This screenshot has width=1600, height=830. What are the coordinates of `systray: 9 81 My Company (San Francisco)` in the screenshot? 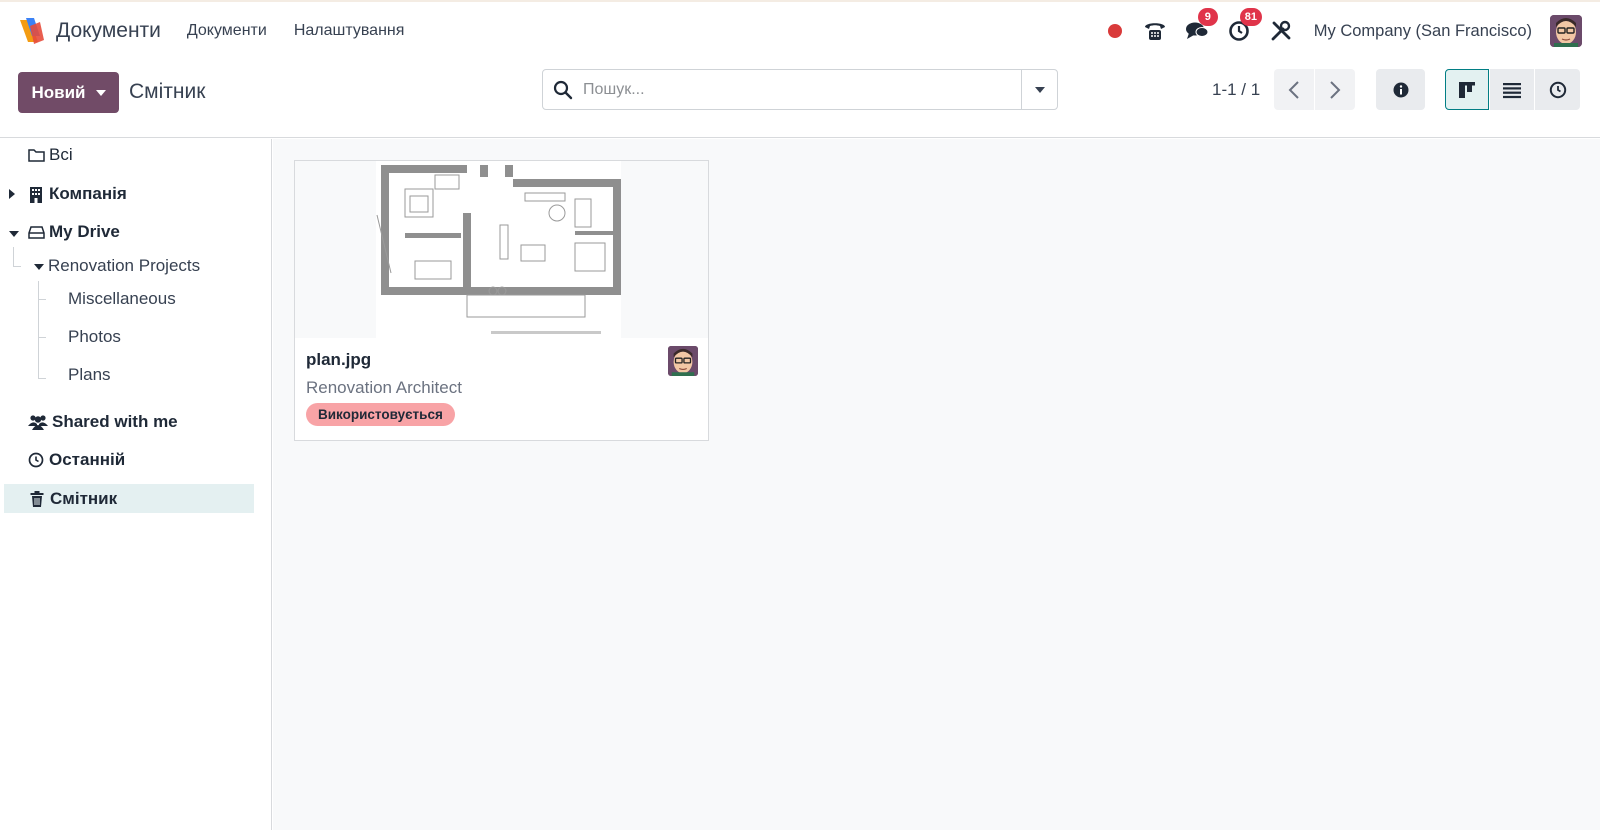 It's located at (1344, 31).